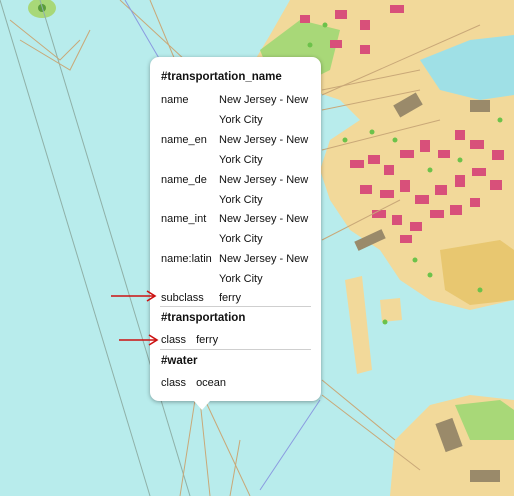  What do you see at coordinates (189, 340) in the screenshot?
I see `row-class-transportation: class ferry` at bounding box center [189, 340].